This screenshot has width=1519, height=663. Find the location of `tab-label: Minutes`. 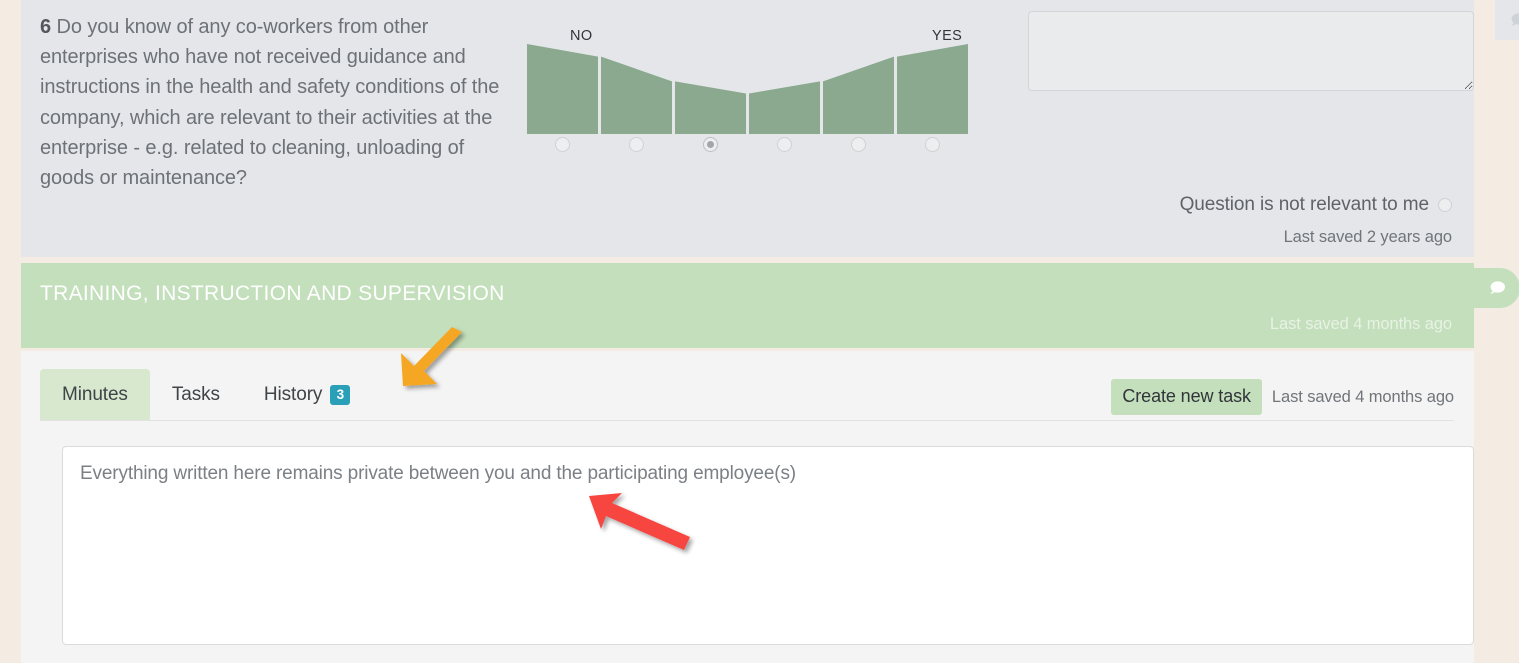

tab-label: Minutes is located at coordinates (95, 394).